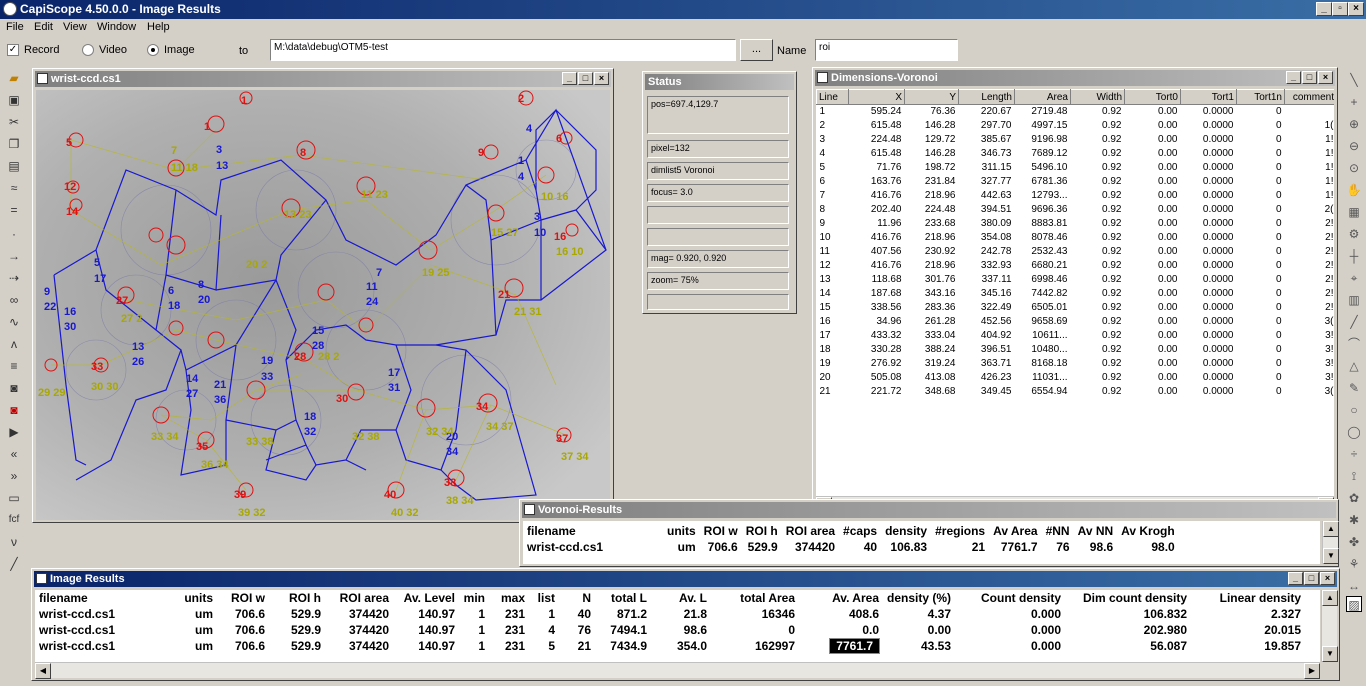 The width and height of the screenshot is (1366, 686). Describe the element at coordinates (43, 27) in the screenshot. I see `menu-edit: Edit` at that location.